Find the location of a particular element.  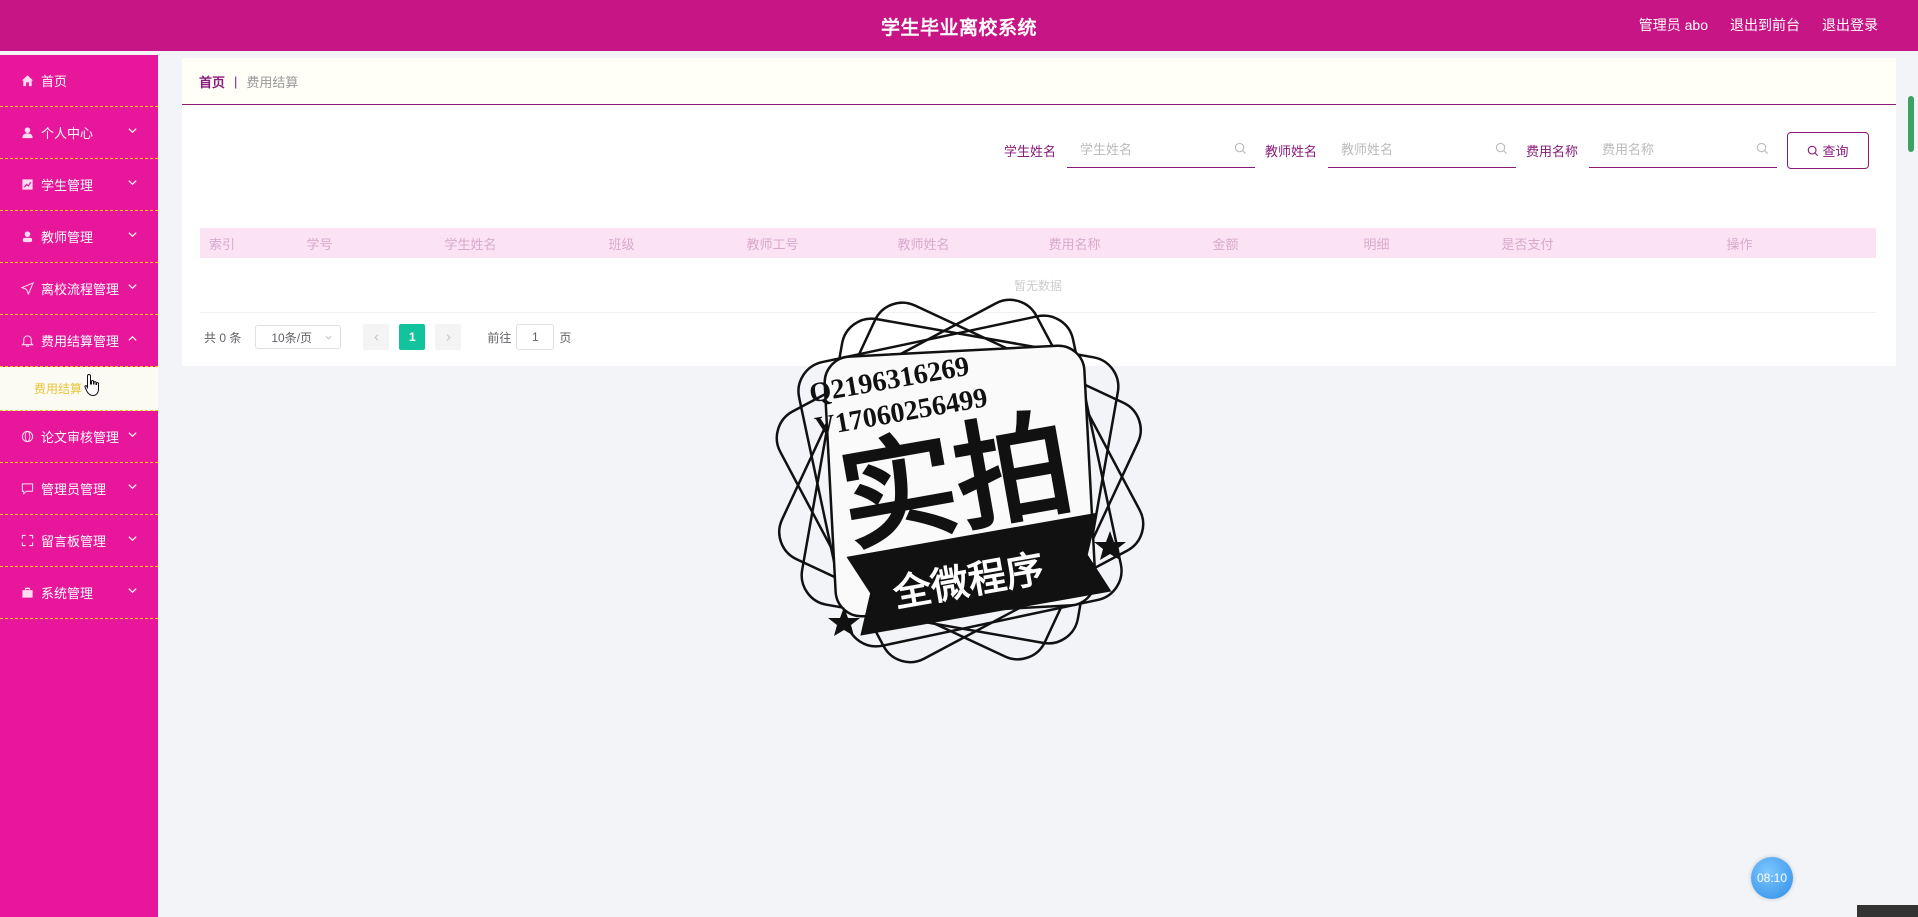

teacher-name-input is located at coordinates (1417, 149).